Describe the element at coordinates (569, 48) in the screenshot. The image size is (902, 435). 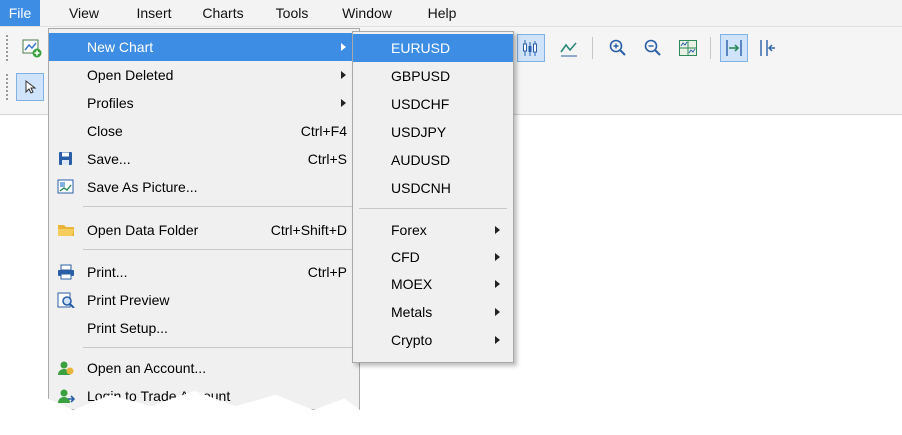
I see `line-chart-button` at that location.